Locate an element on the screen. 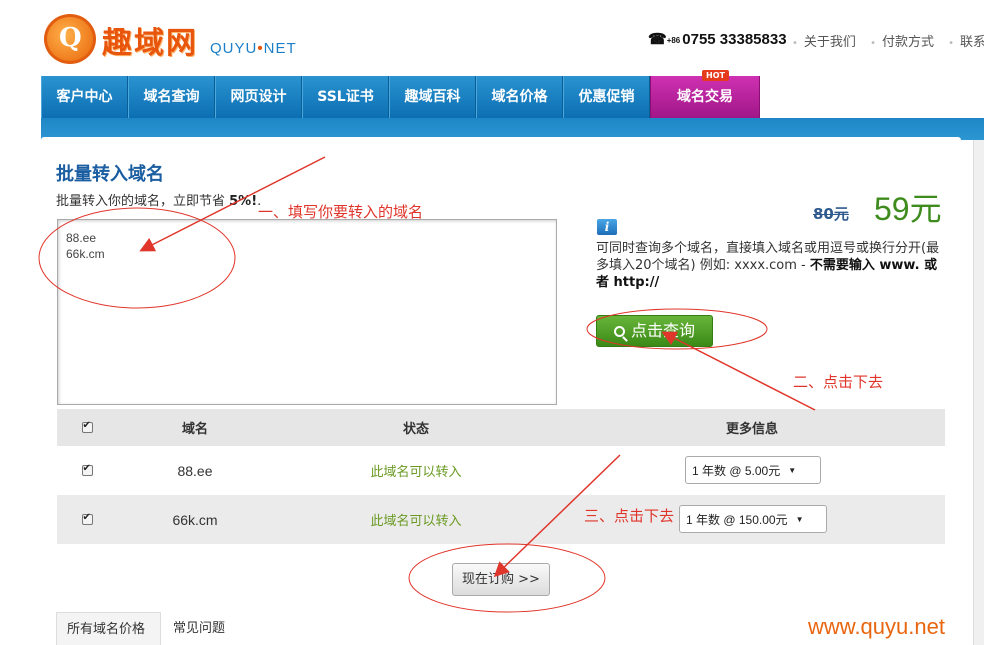  select-all-checkbox is located at coordinates (87, 426).